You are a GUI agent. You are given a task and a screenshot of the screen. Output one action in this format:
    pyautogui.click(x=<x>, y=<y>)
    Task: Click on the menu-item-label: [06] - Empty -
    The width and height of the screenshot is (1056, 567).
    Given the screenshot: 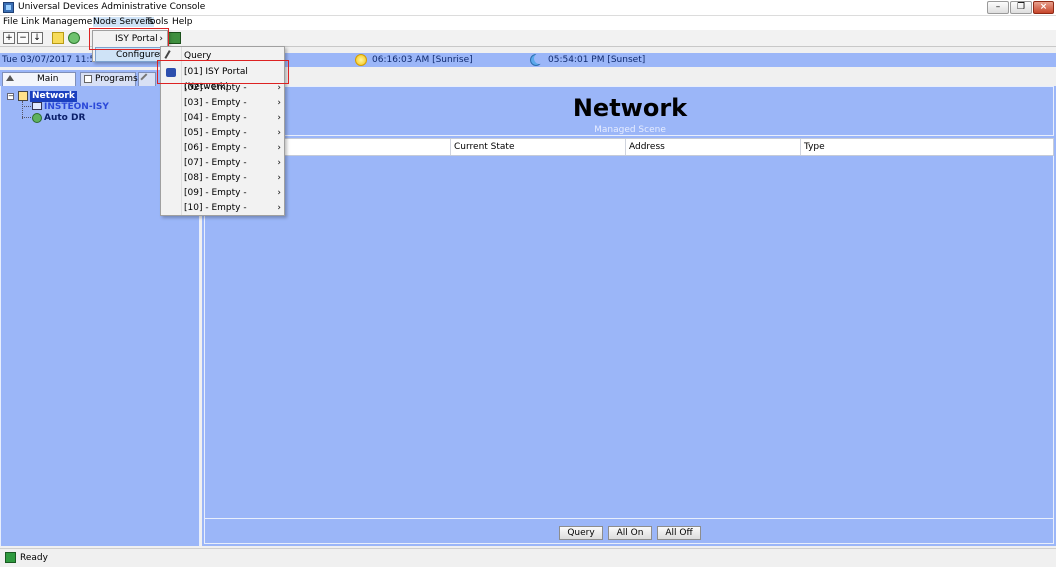 What is the action you would take?
    pyautogui.click(x=215, y=148)
    